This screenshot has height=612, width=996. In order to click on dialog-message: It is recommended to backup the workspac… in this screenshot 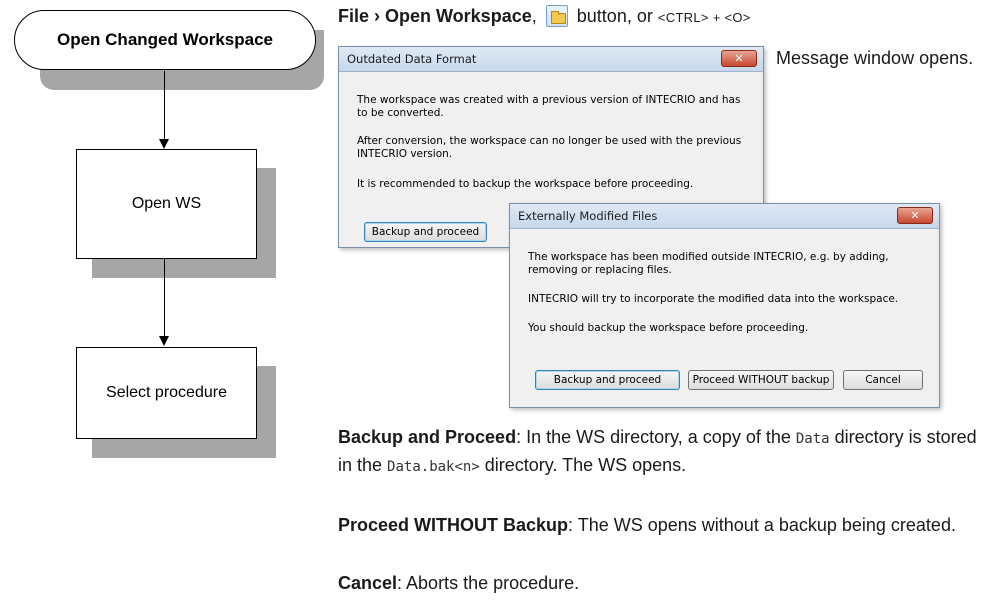, I will do `click(525, 184)`.